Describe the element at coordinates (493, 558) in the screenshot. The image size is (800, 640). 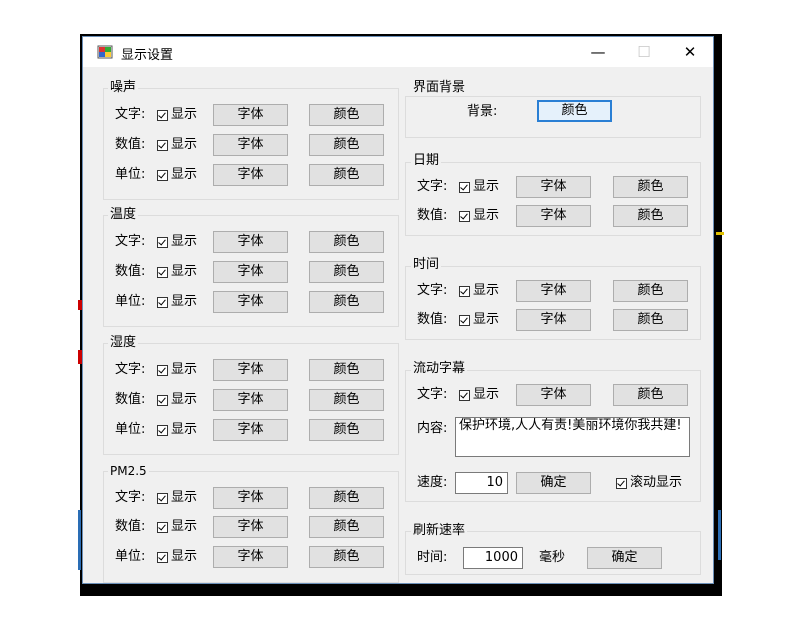
I see `refresh-time-input: 1000` at that location.